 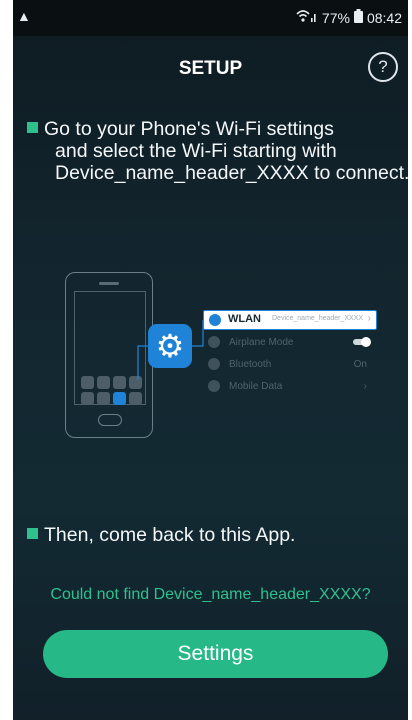 I want to click on wlan-row: WLAN Device_name_header_XXXX ›, so click(x=290, y=320).